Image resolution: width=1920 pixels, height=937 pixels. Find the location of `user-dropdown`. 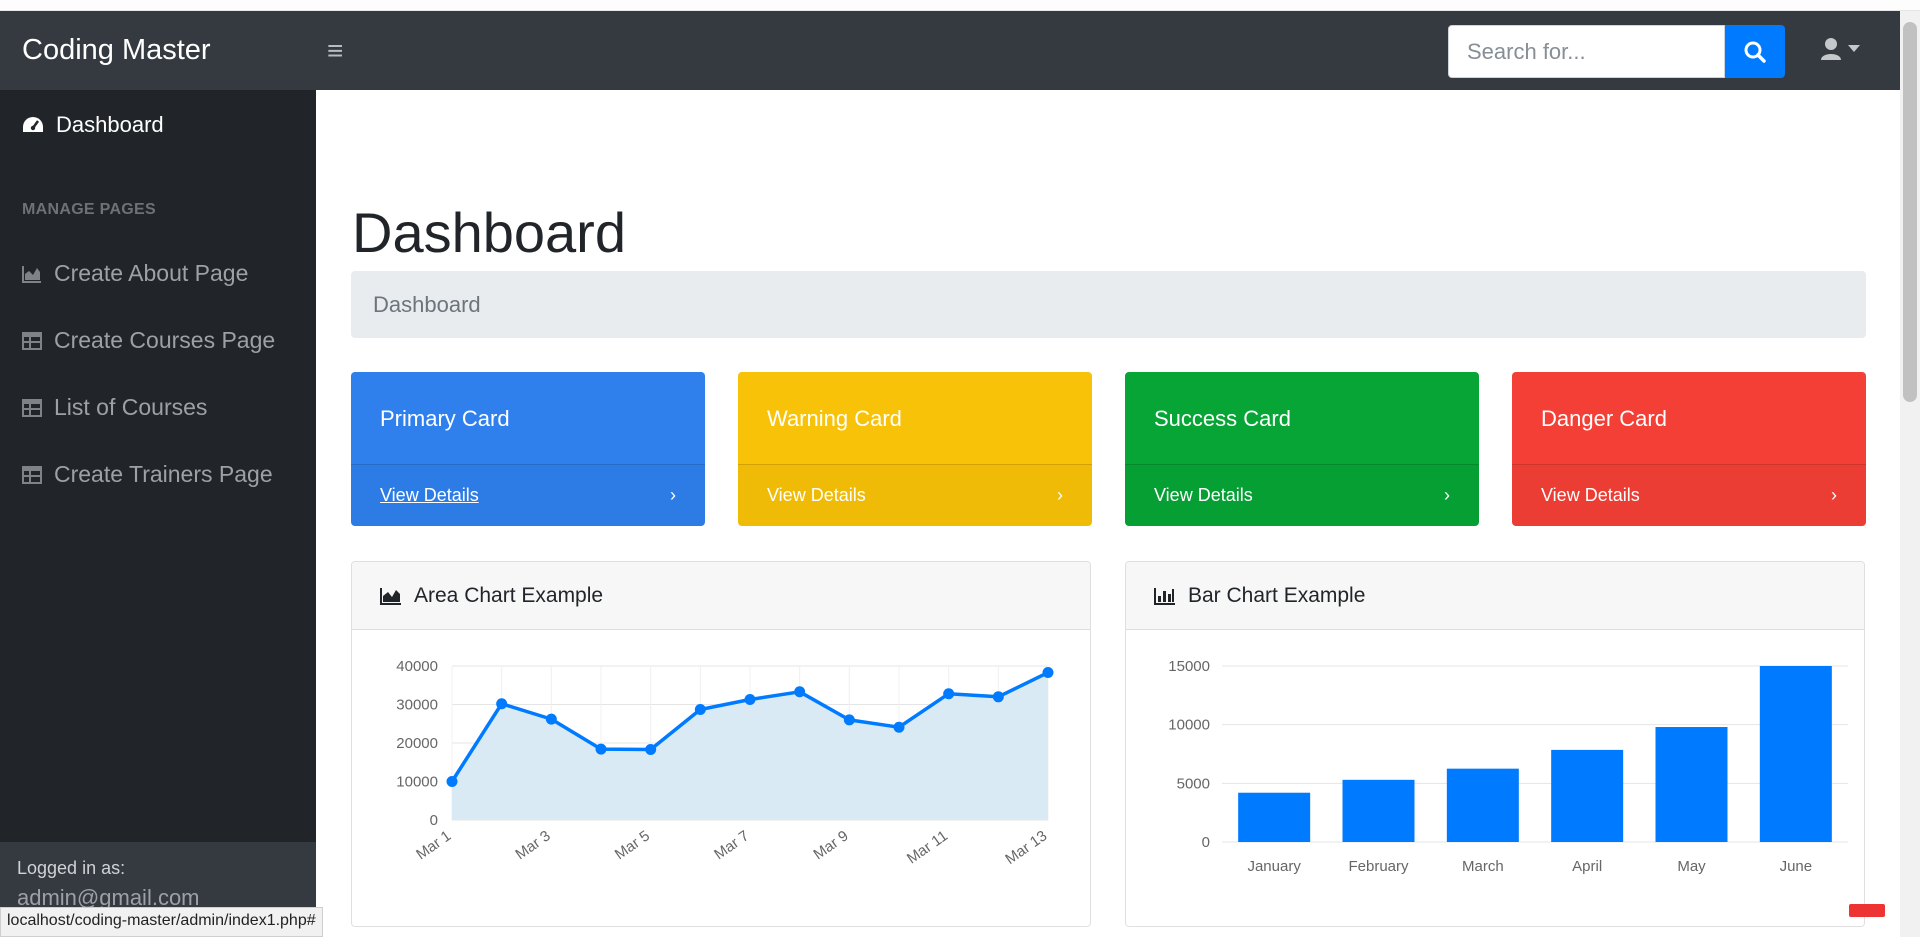

user-dropdown is located at coordinates (1840, 49).